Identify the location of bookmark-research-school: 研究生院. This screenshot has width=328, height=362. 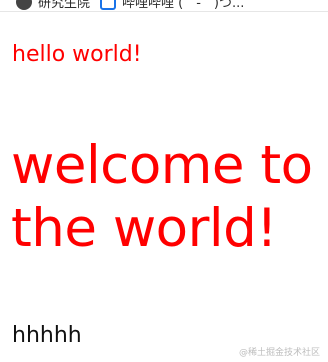
(53, 5).